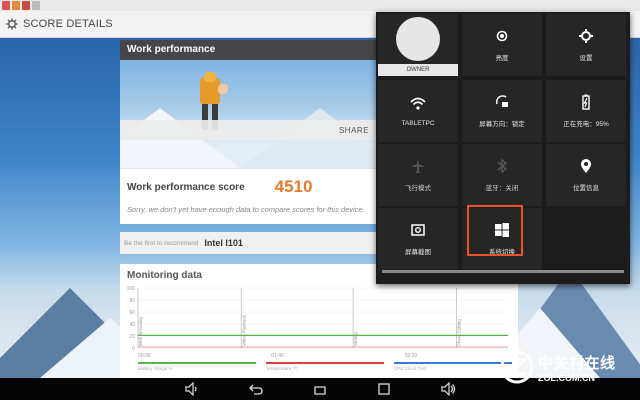 The width and height of the screenshot is (640, 400). What do you see at coordinates (448, 389) in the screenshot?
I see `volume-up-icon` at bounding box center [448, 389].